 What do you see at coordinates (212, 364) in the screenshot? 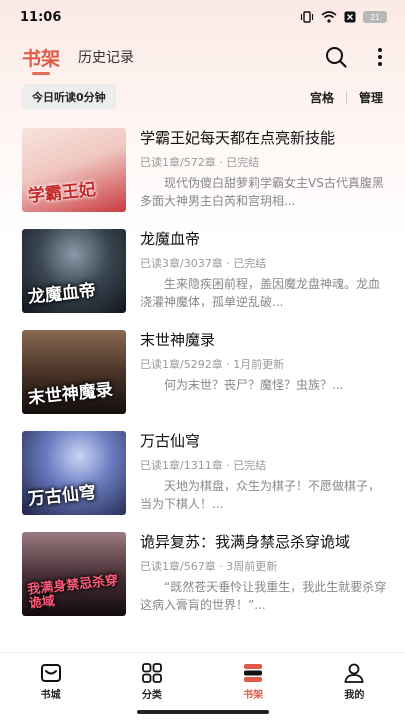
I see `book-meta: 已读1章/5292章 · 1月前更新` at bounding box center [212, 364].